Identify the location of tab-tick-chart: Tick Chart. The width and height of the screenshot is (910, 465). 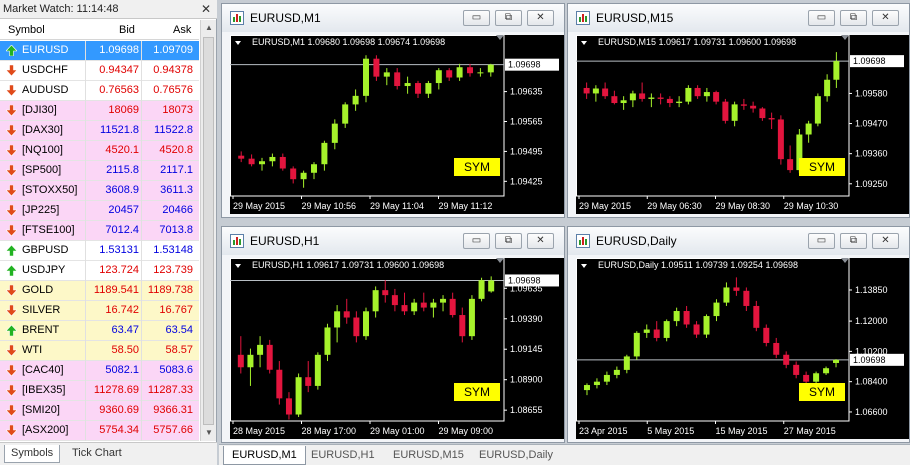
(97, 454).